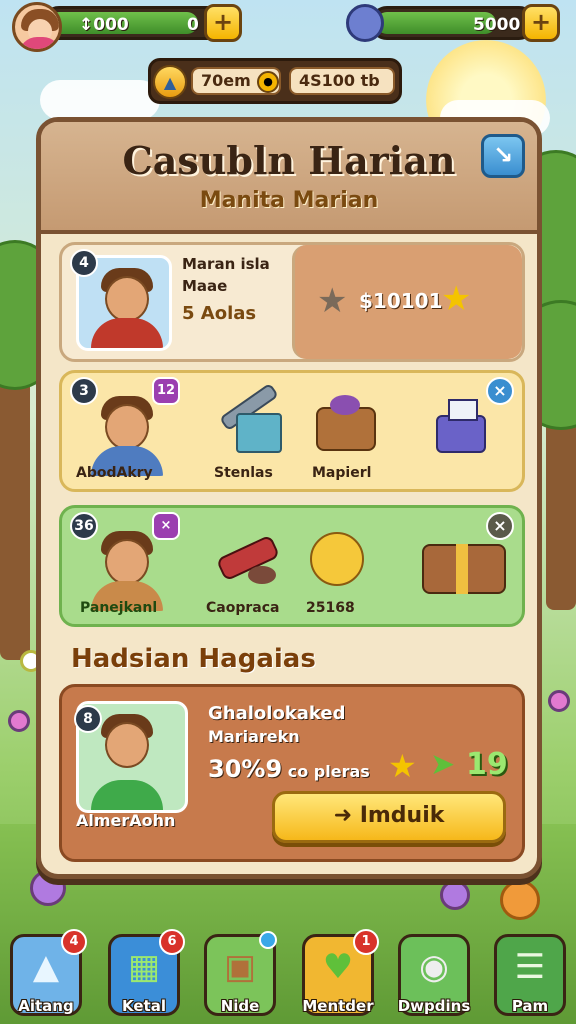  Describe the element at coordinates (292, 566) in the screenshot. I see `quest-card-3: 36 × × Panejkanl Caopraca 25168` at that location.